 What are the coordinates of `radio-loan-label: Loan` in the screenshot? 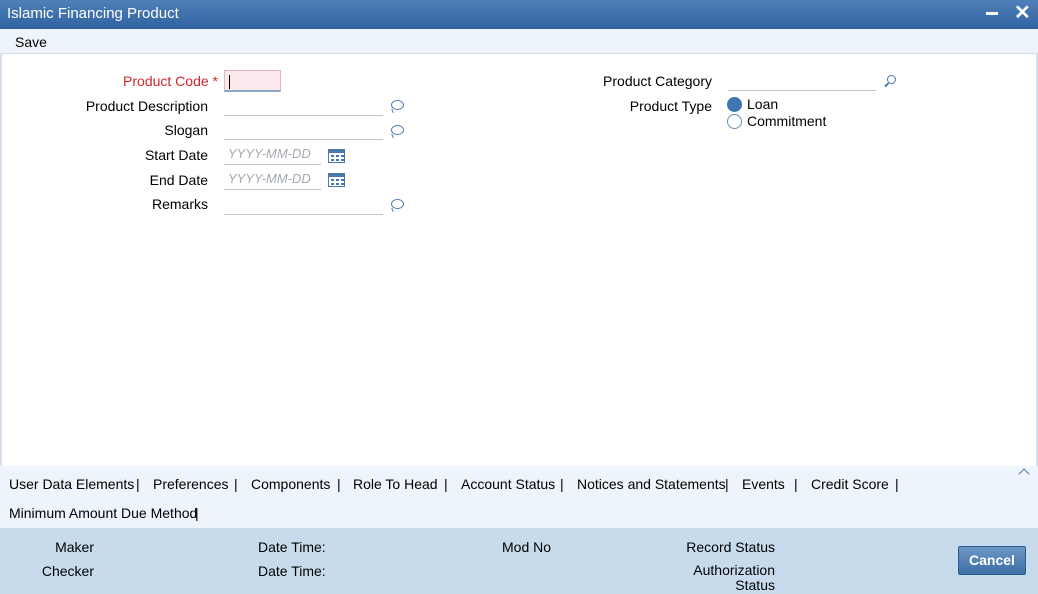 It's located at (763, 104).